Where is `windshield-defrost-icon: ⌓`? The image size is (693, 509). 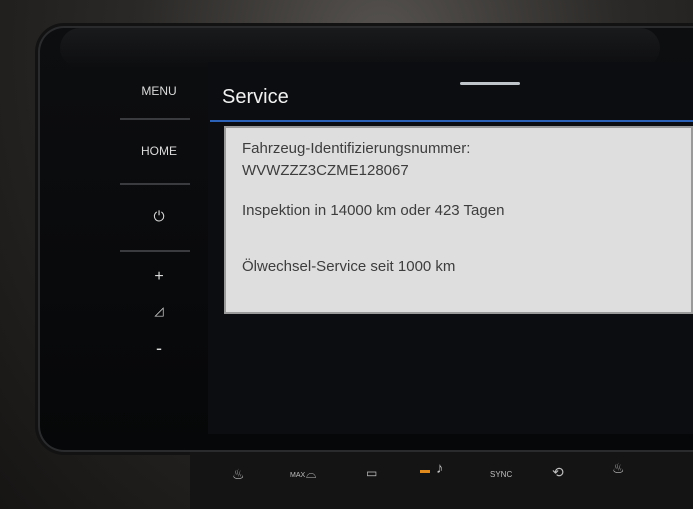 windshield-defrost-icon: ⌓ is located at coordinates (311, 474).